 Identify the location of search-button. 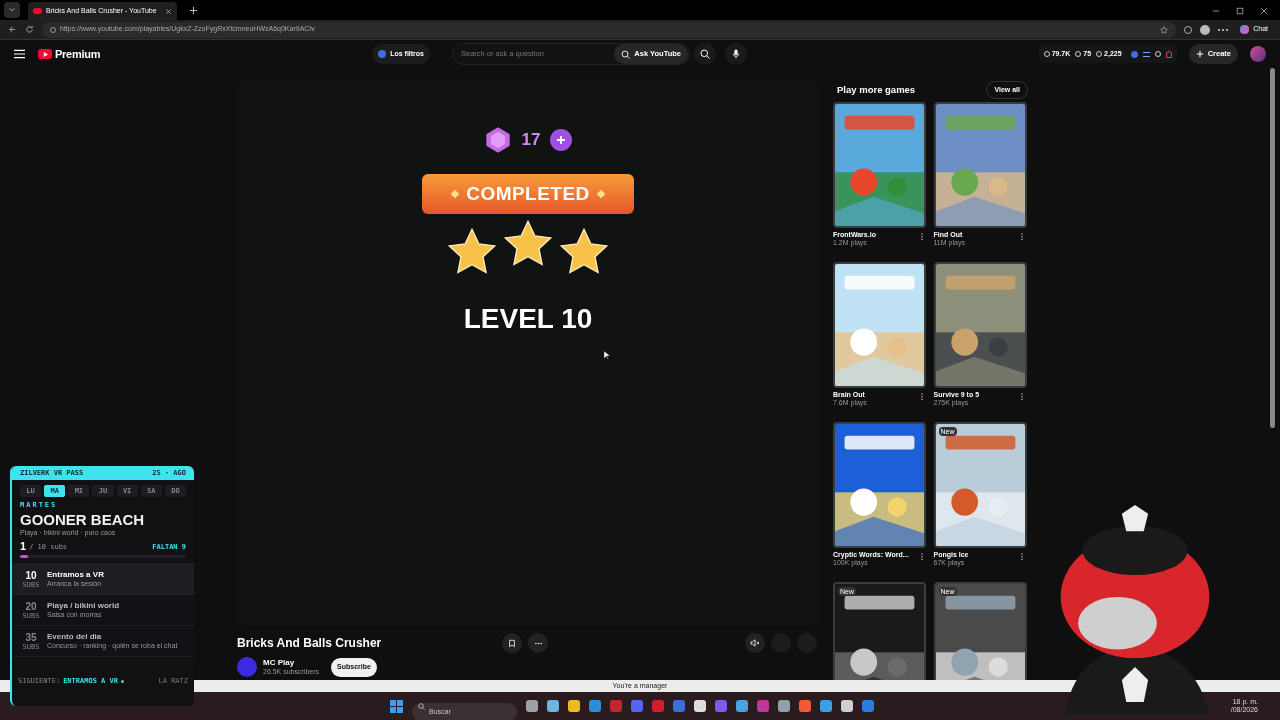
(705, 54).